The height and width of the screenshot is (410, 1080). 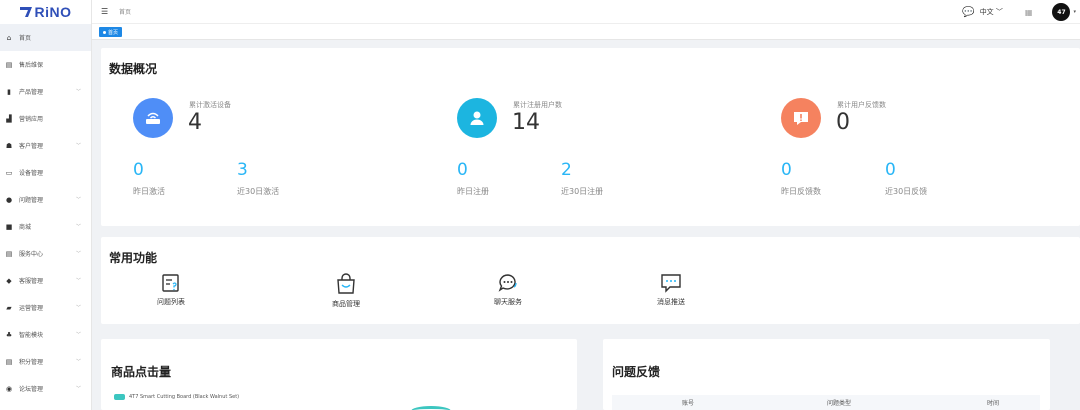 I want to click on language-label: 中文, so click(x=986, y=12).